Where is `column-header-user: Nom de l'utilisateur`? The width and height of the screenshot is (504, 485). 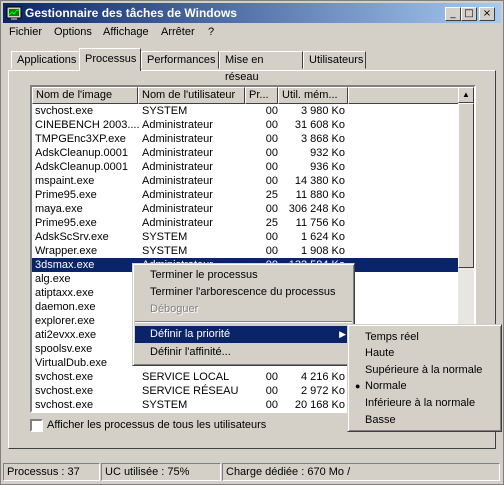 column-header-user: Nom de l'utilisateur is located at coordinates (191, 95).